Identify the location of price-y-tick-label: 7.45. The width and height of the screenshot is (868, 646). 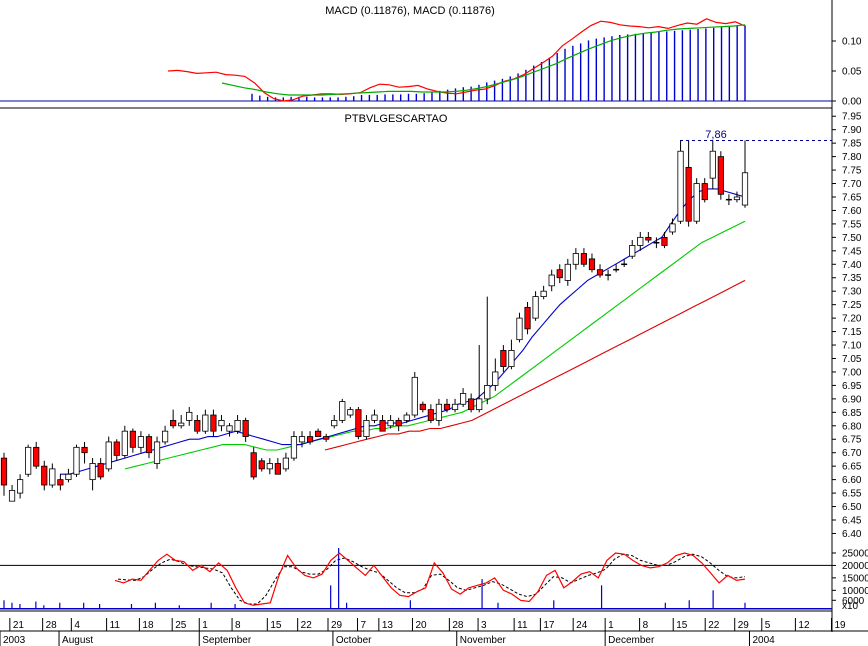
(852, 251).